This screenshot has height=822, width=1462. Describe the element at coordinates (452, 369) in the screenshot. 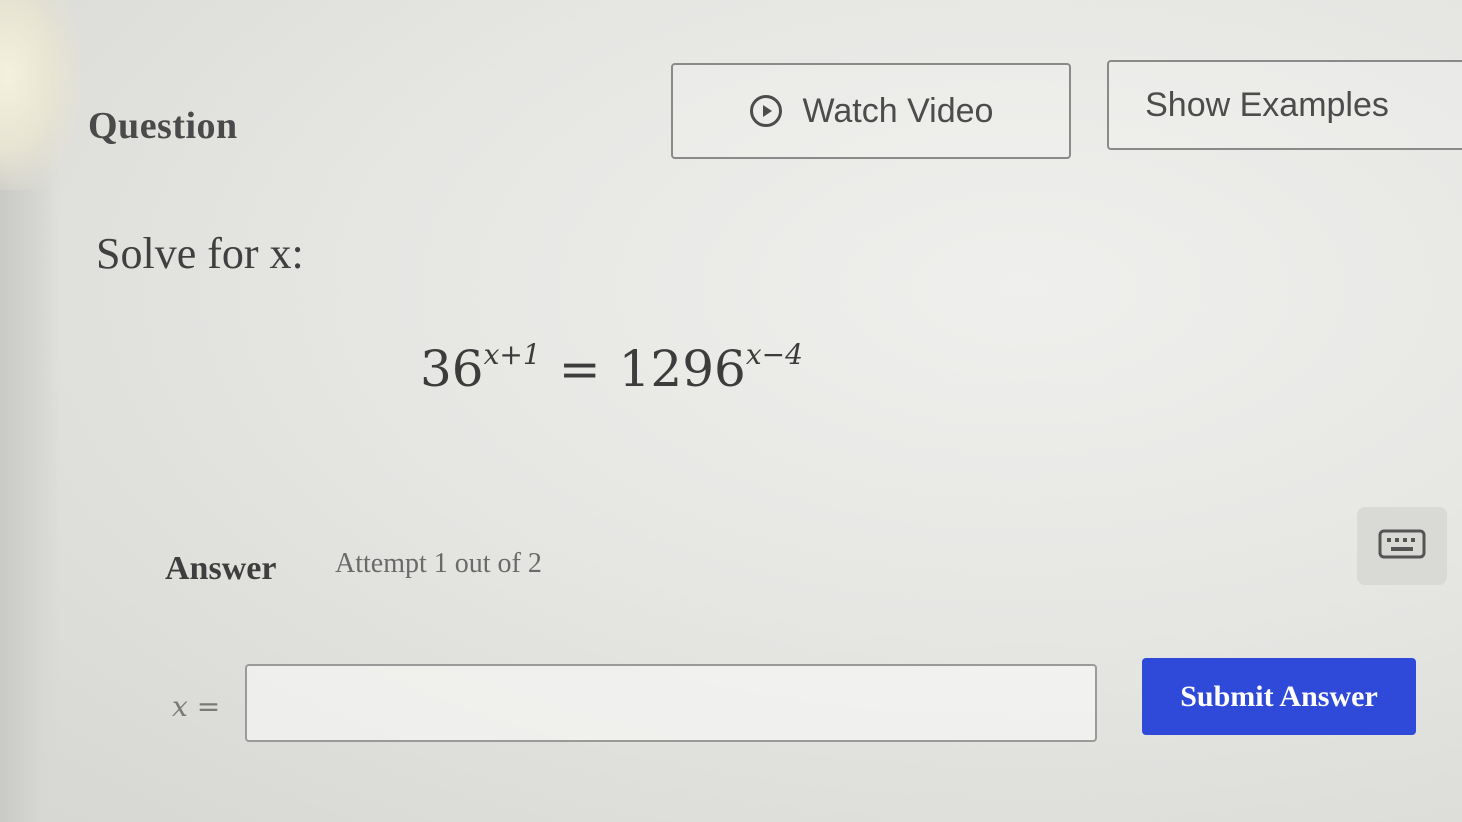

I see `equation-left-base: 36` at that location.